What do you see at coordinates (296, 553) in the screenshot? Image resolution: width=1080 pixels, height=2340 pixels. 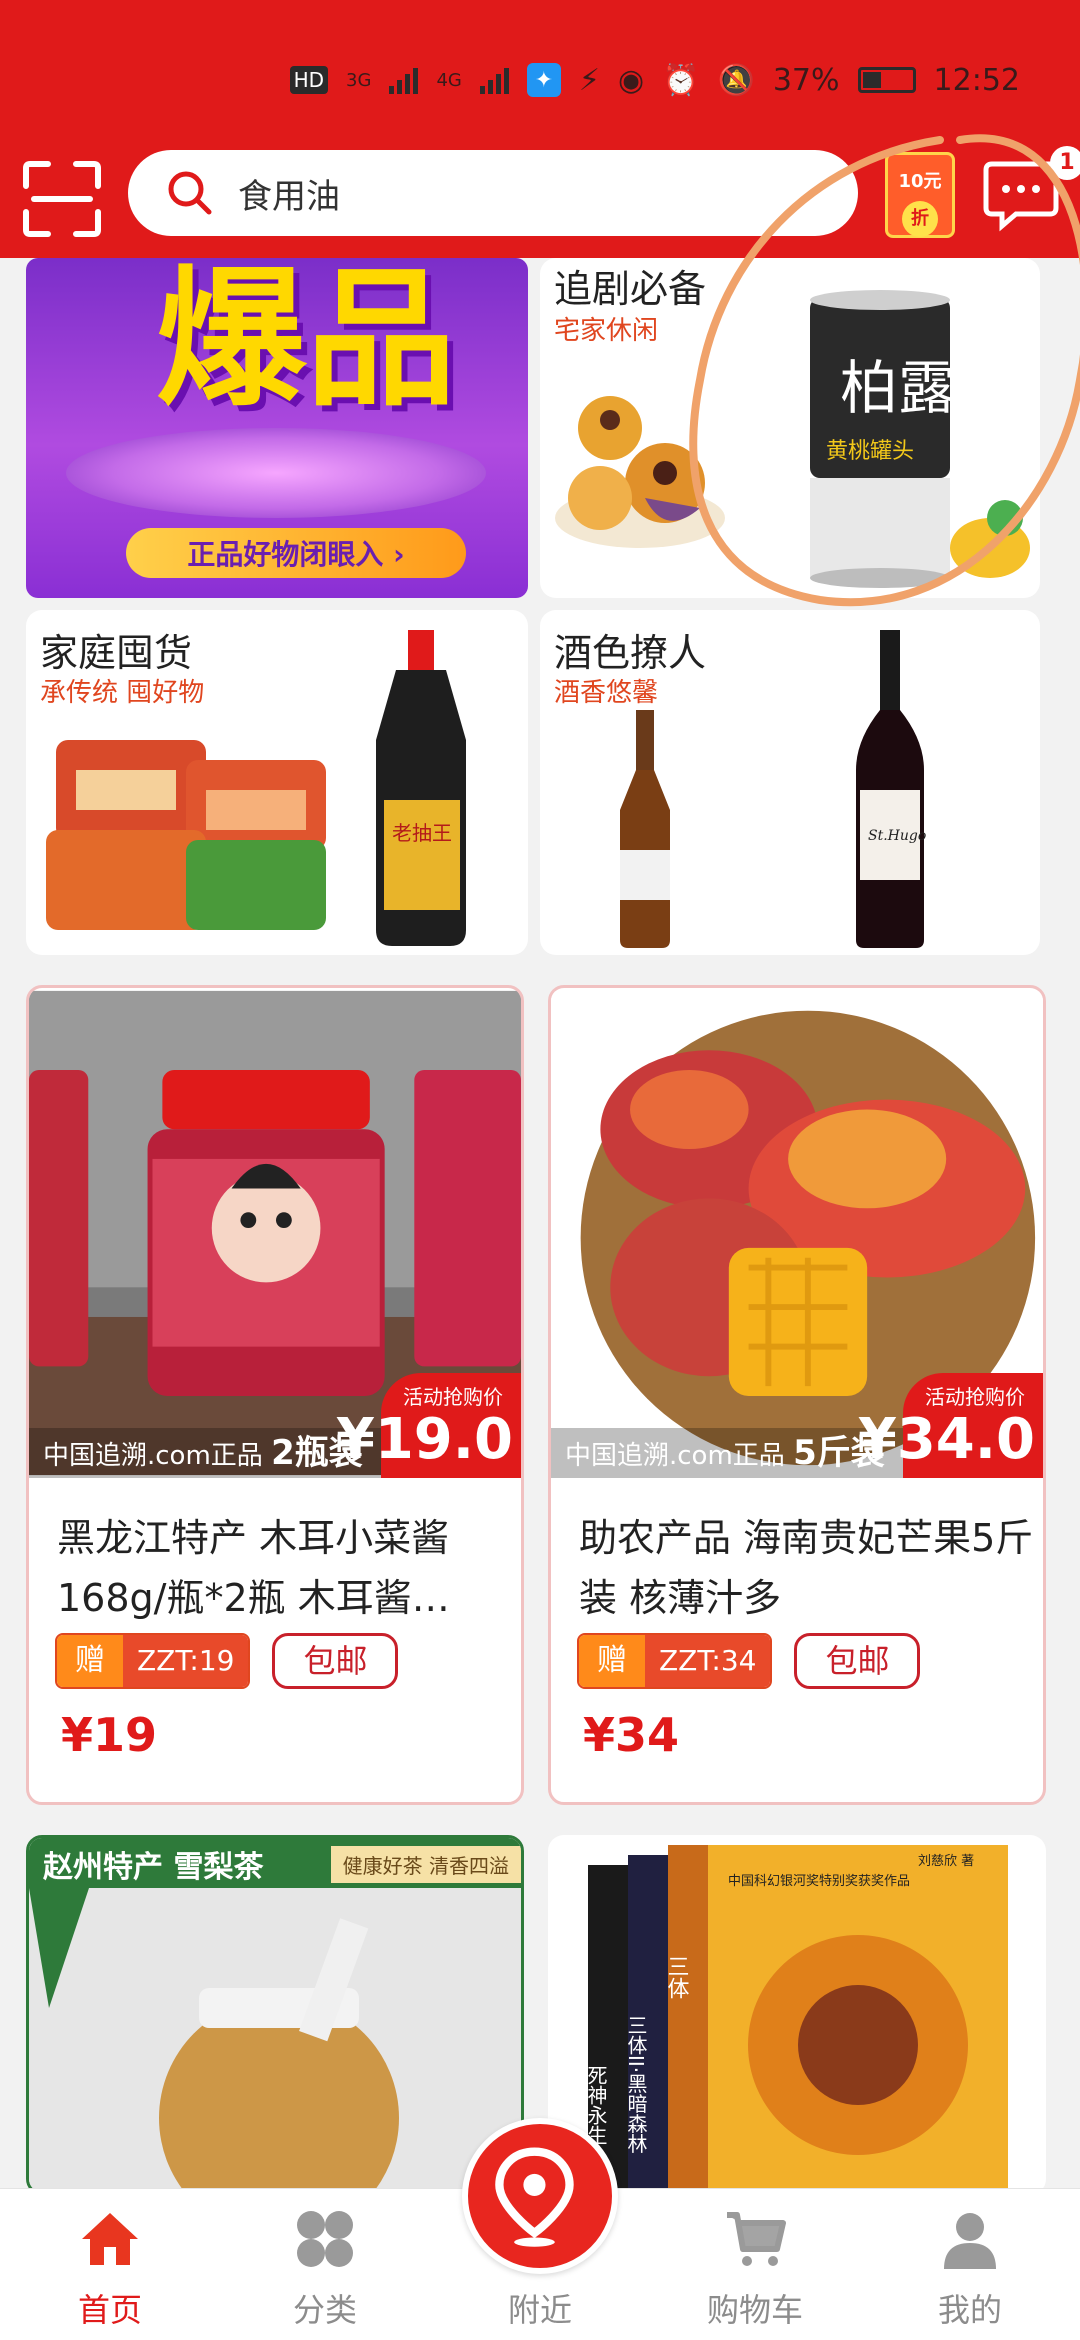 I see `promo-tagline: 正品好物闭眼入 ›` at bounding box center [296, 553].